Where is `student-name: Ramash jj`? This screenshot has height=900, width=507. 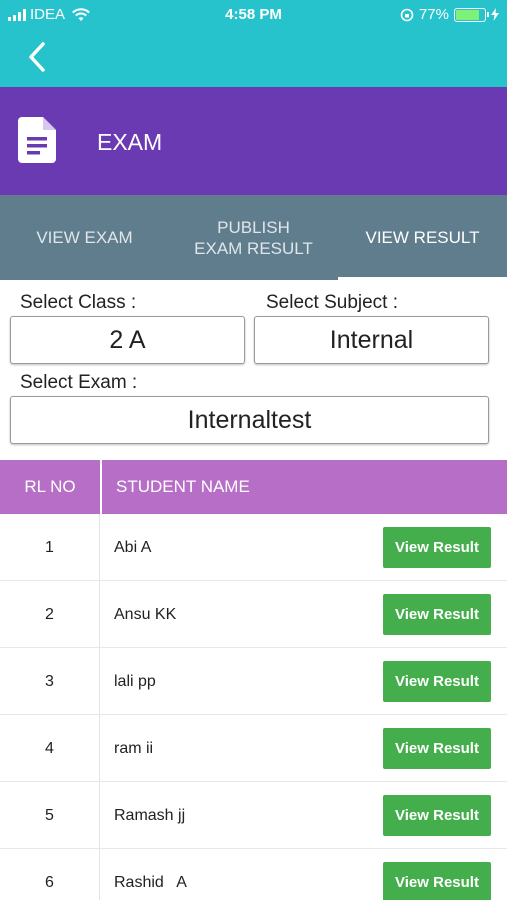
student-name: Ramash jj is located at coordinates (150, 815).